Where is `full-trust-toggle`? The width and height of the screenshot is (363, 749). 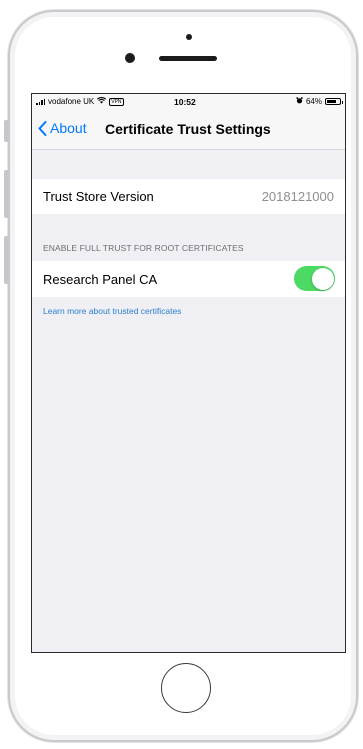
full-trust-toggle is located at coordinates (314, 278).